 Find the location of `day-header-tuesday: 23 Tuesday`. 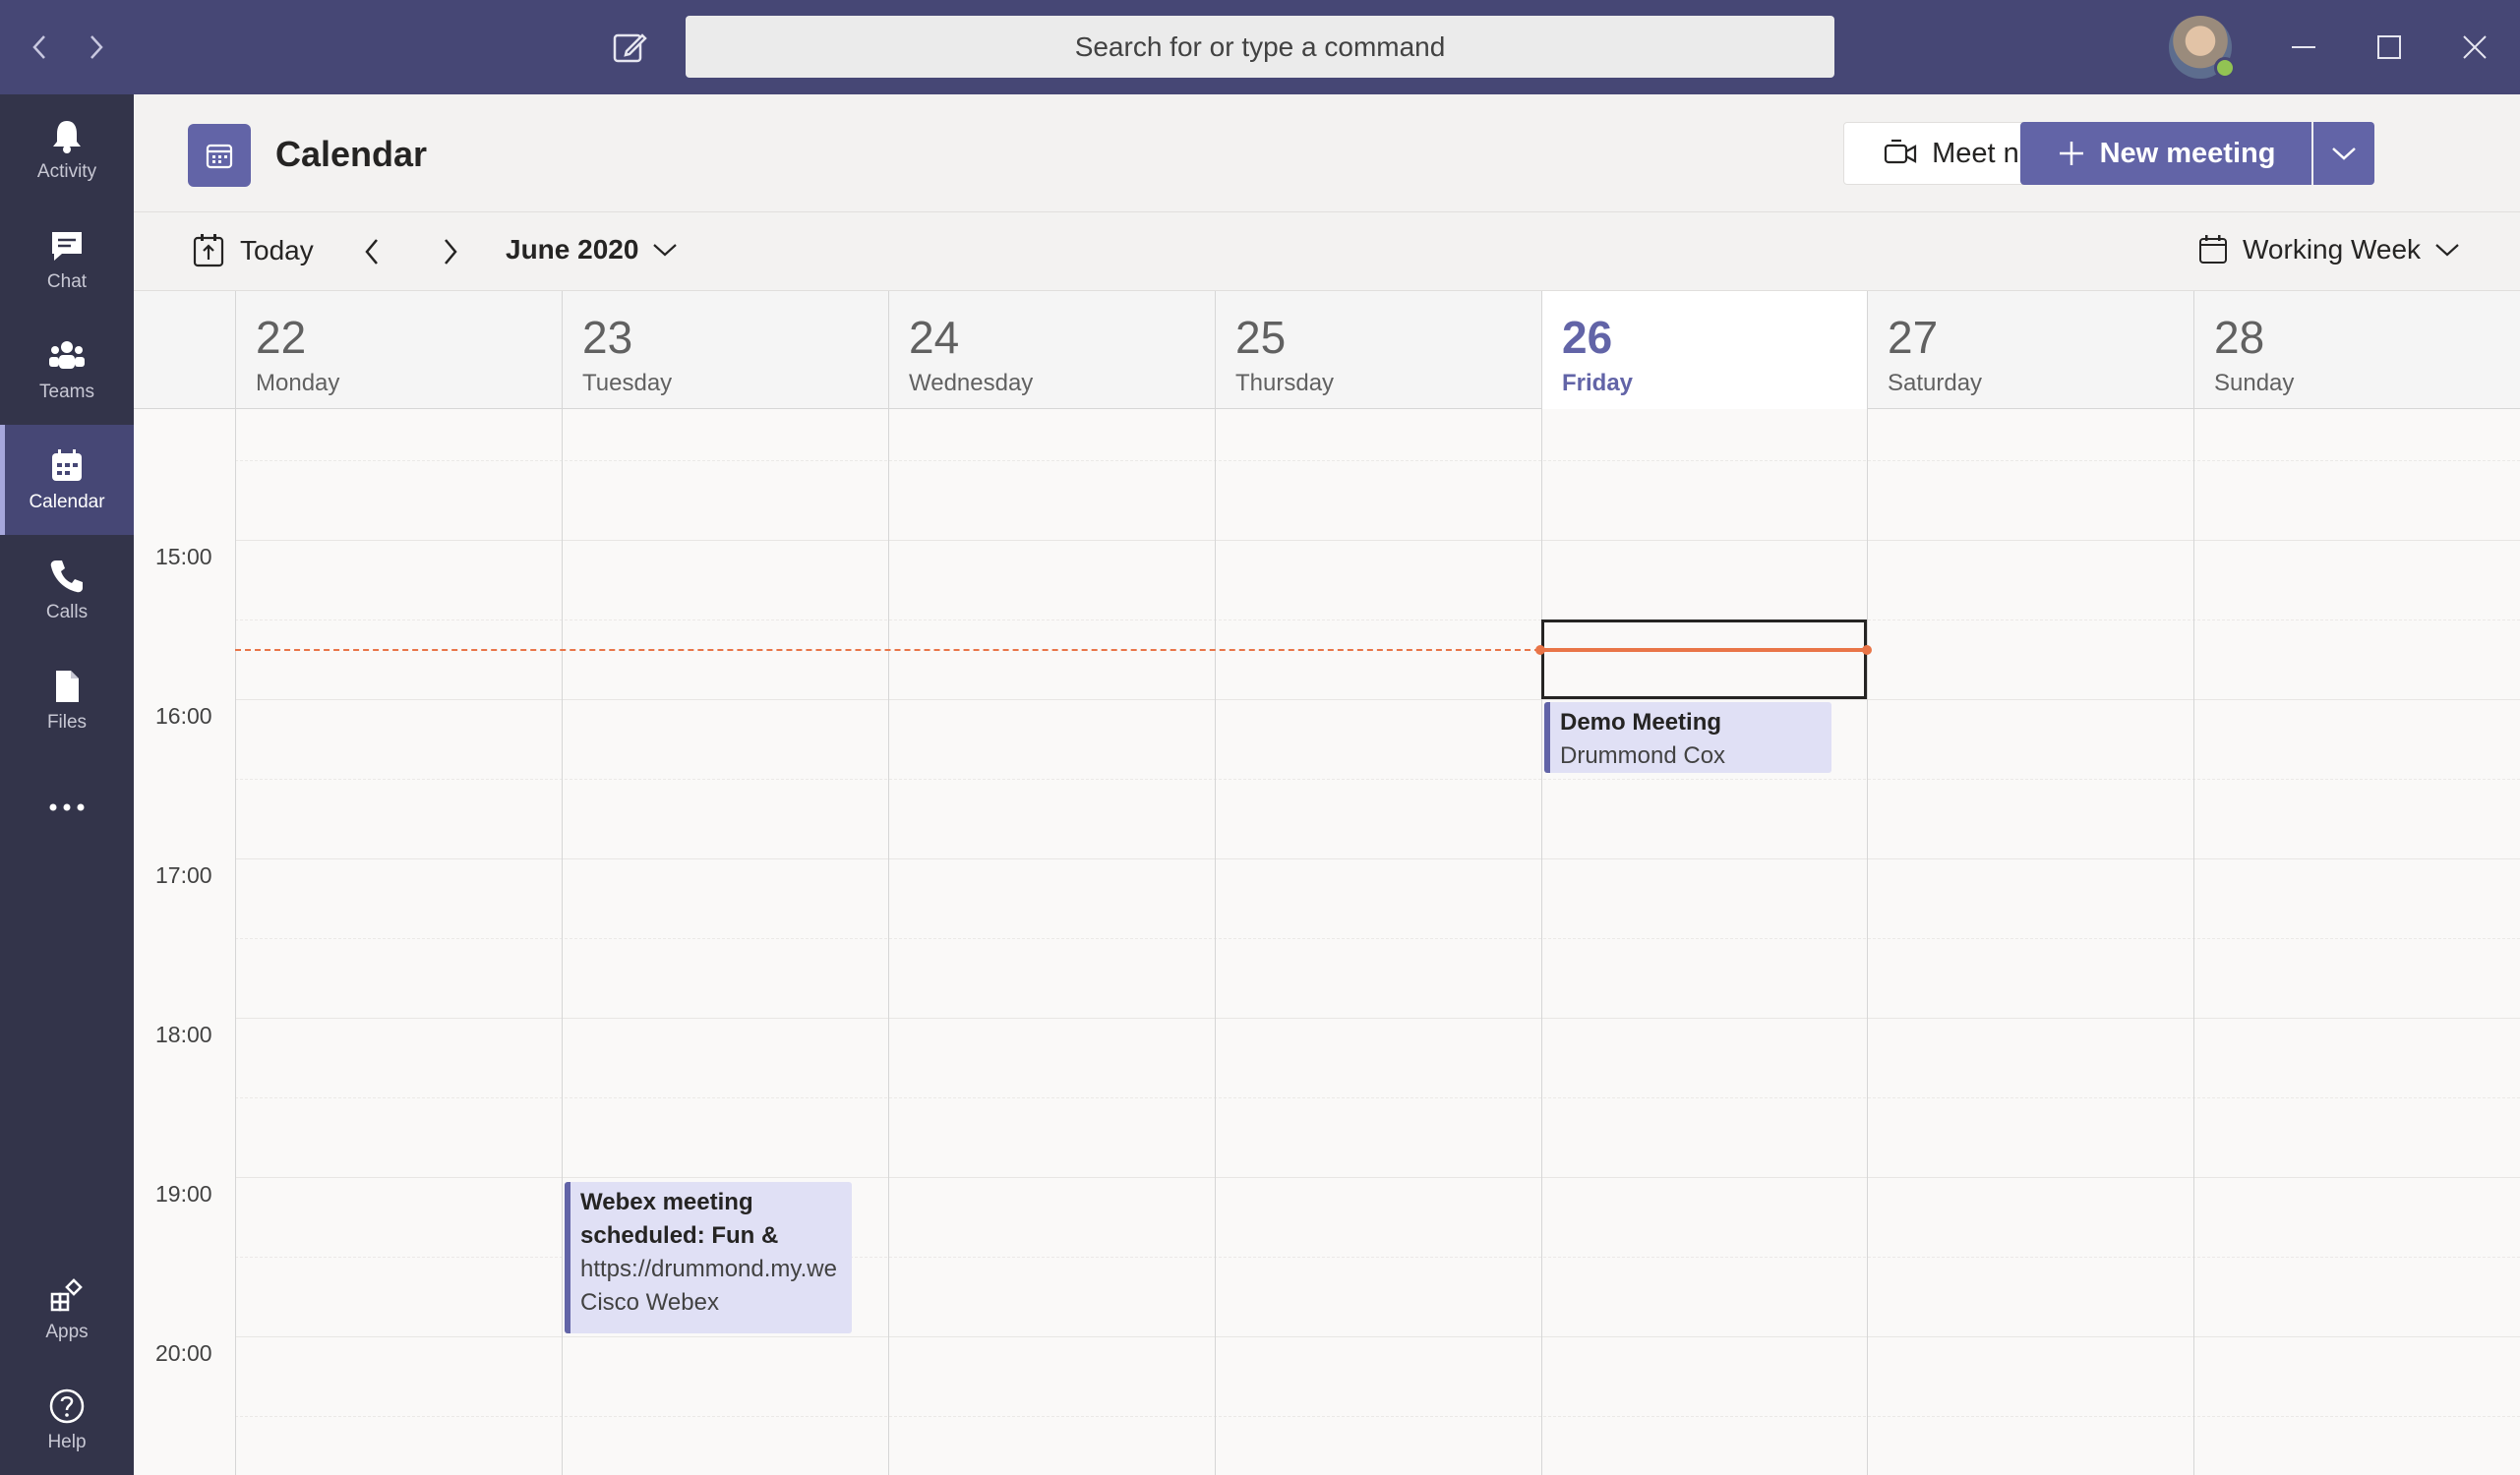

day-header-tuesday: 23 Tuesday is located at coordinates (725, 350).